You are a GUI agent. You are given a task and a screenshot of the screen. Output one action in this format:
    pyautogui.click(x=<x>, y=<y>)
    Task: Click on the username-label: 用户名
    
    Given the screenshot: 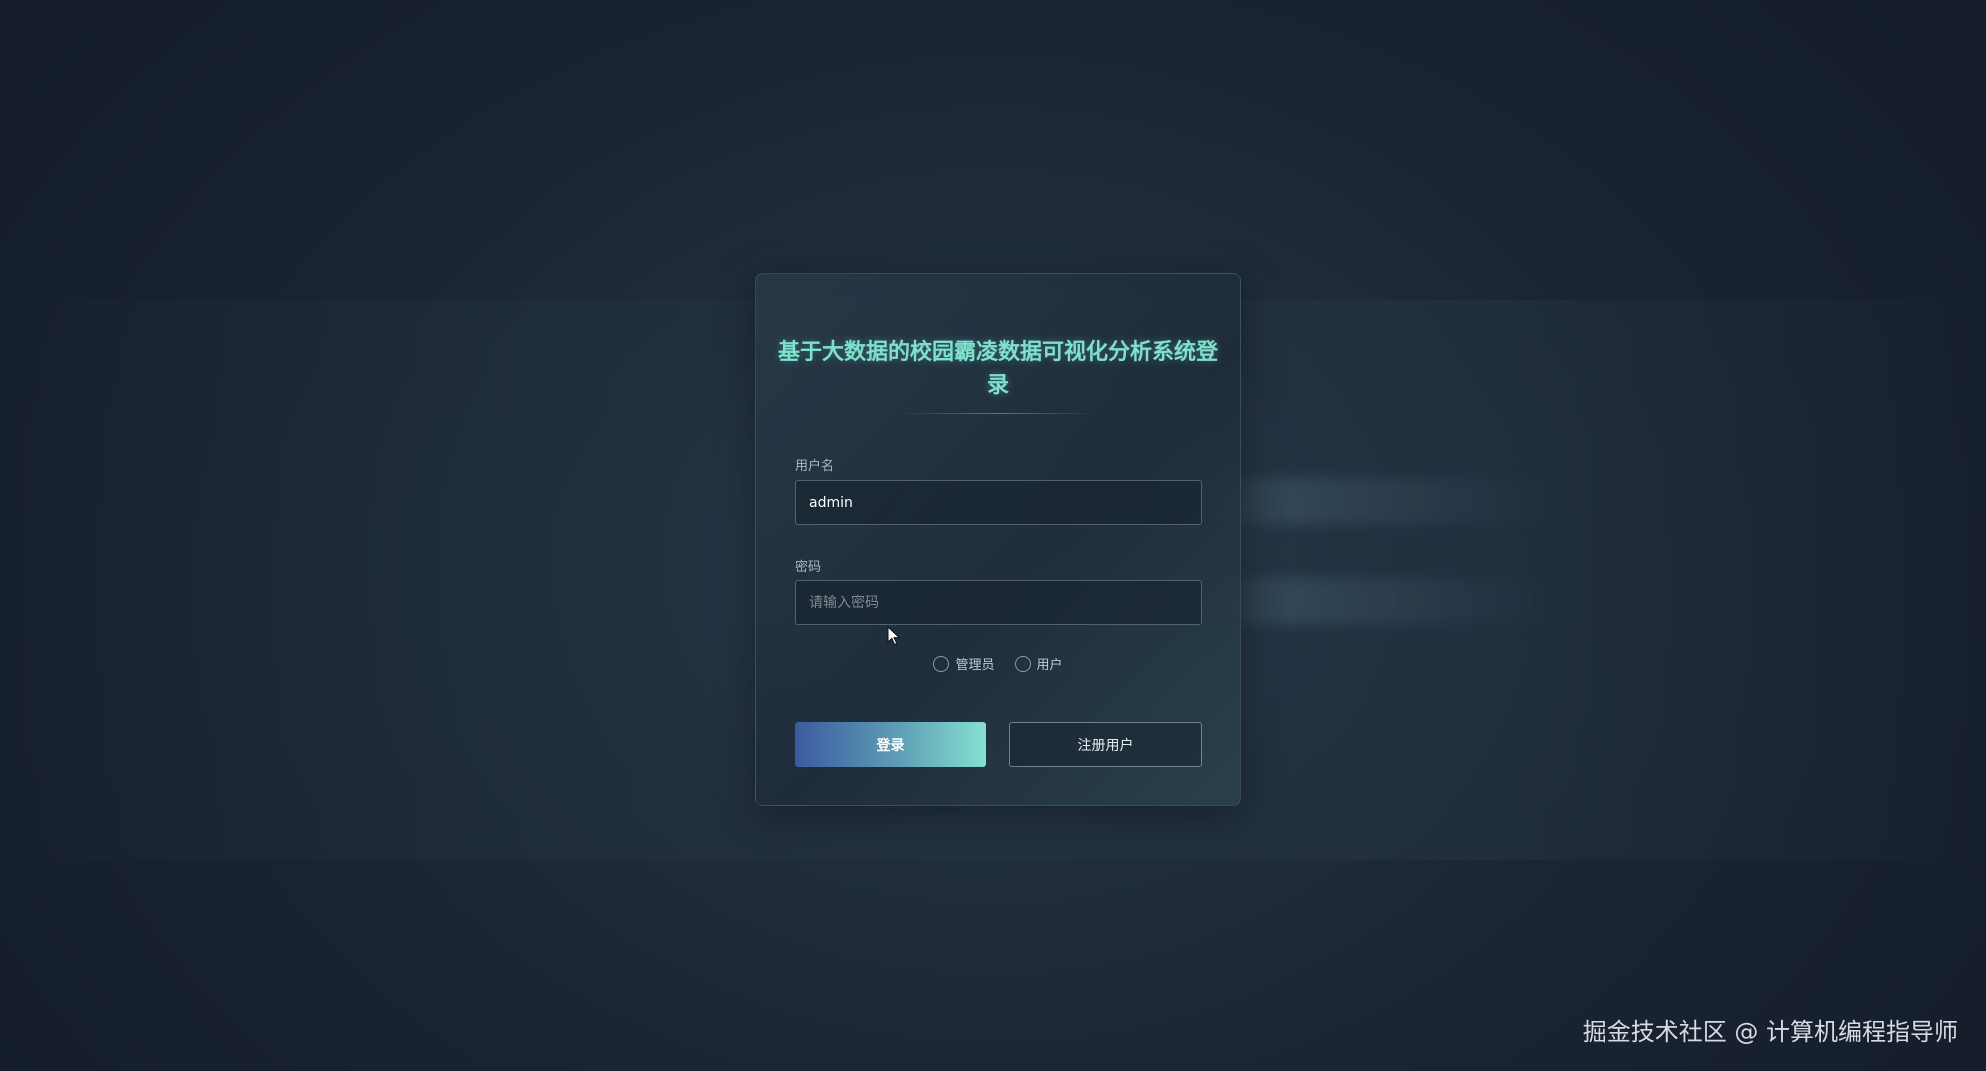 What is the action you would take?
    pyautogui.click(x=815, y=466)
    